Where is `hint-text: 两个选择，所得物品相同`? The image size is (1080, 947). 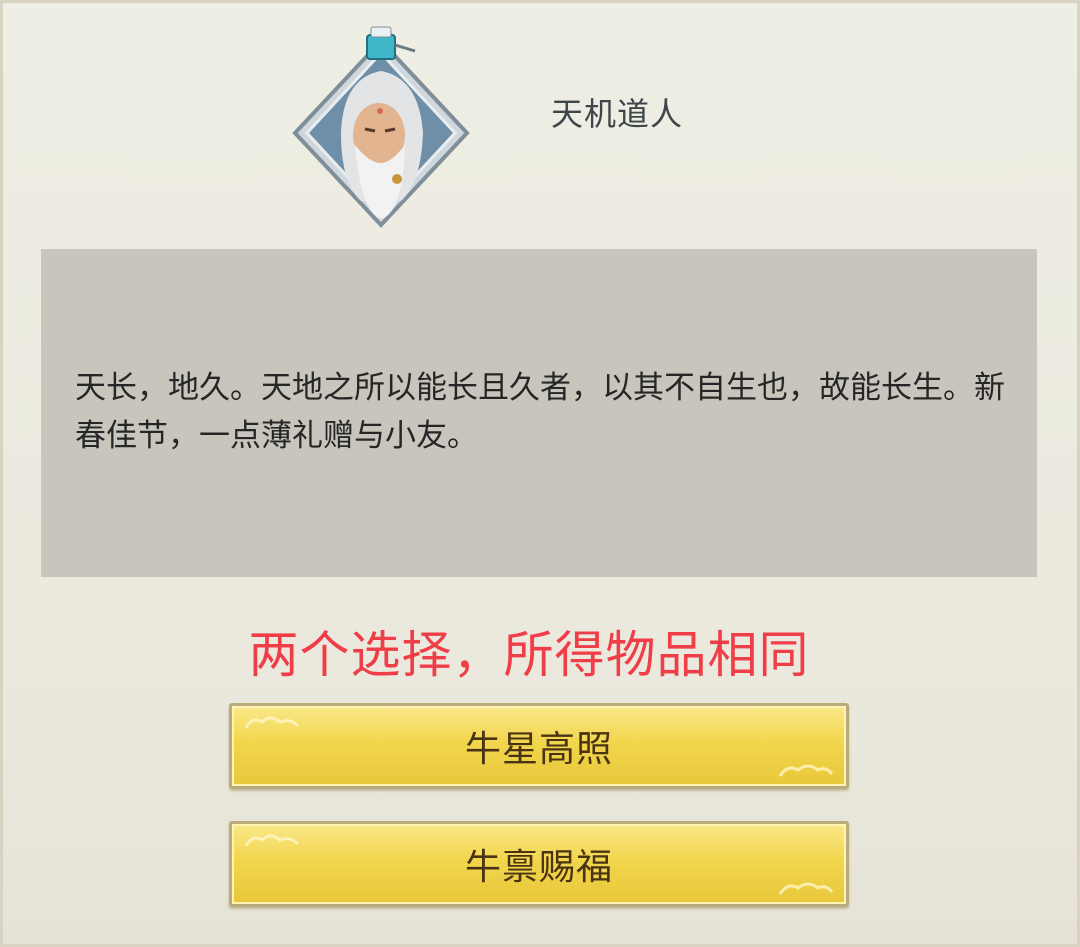
hint-text: 两个选择，所得物品相同 is located at coordinates (541, 651).